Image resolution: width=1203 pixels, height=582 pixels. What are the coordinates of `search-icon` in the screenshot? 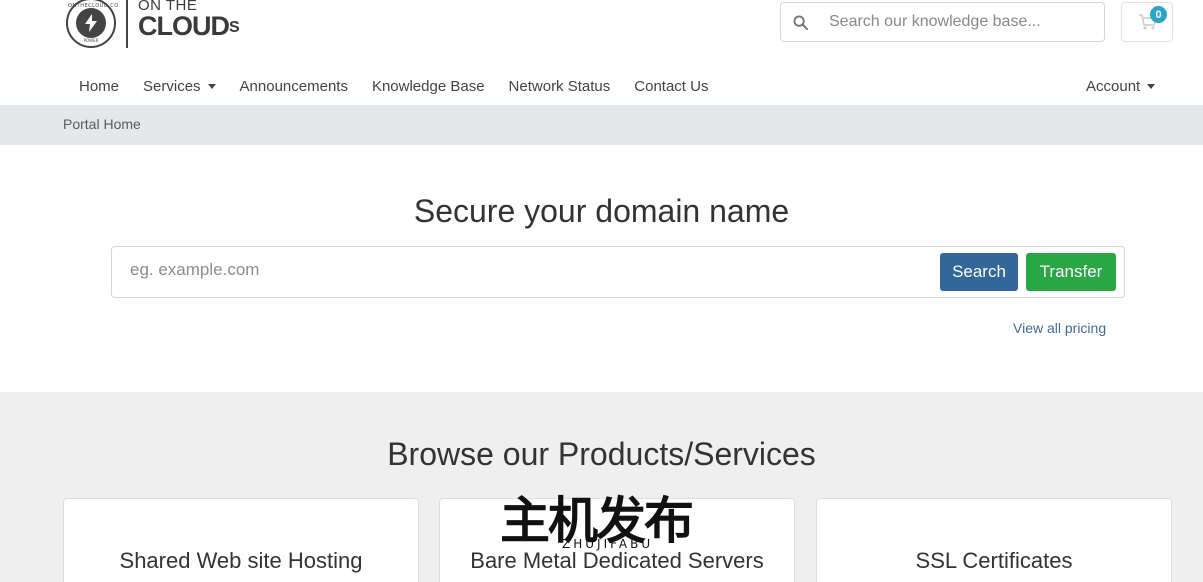 It's located at (800, 22).